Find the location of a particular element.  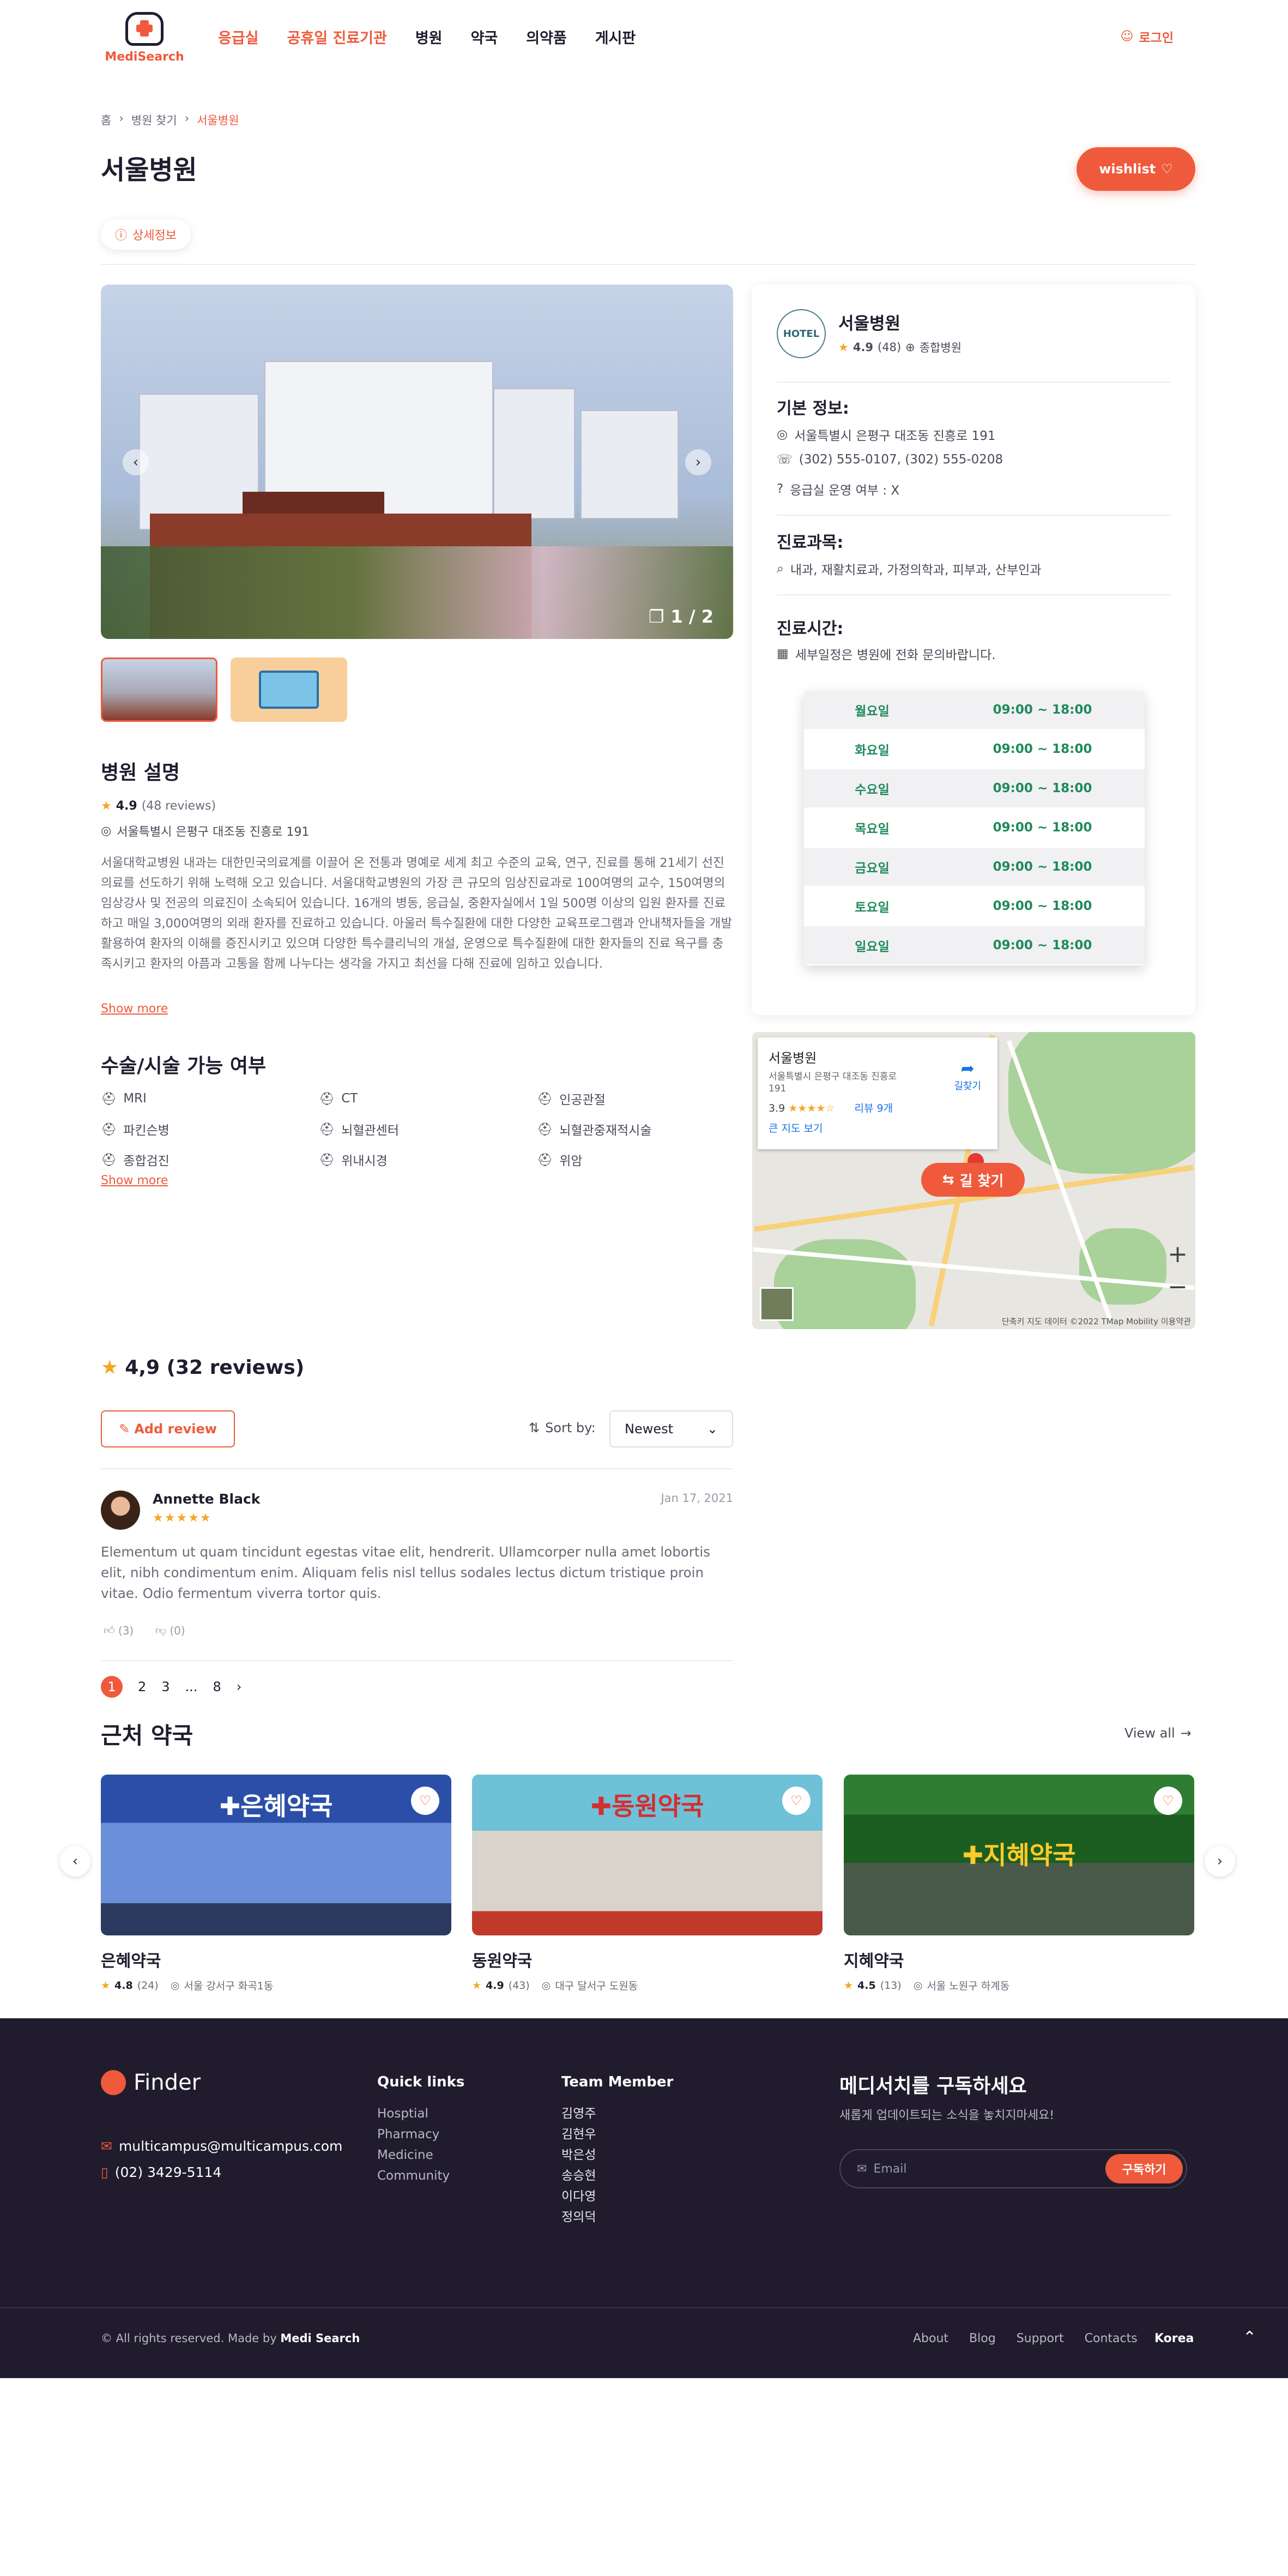

subscribe-button: 구독하기 is located at coordinates (1144, 2169).